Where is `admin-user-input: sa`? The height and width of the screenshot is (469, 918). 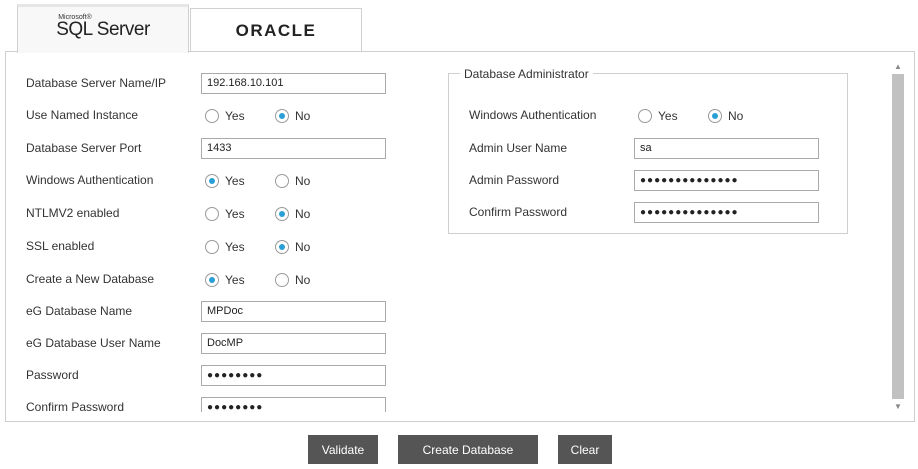
admin-user-input: sa is located at coordinates (726, 148).